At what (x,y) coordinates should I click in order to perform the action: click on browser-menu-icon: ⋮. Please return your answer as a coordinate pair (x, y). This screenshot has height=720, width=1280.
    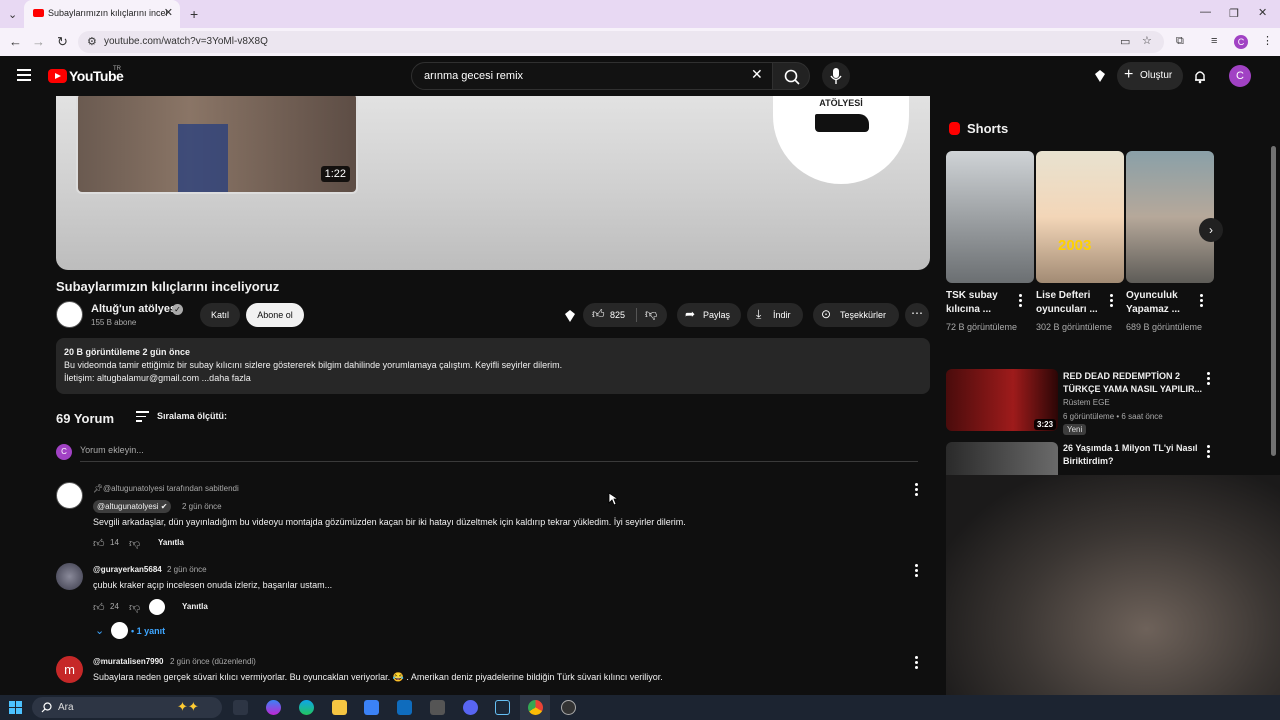
    Looking at the image, I should click on (1267, 40).